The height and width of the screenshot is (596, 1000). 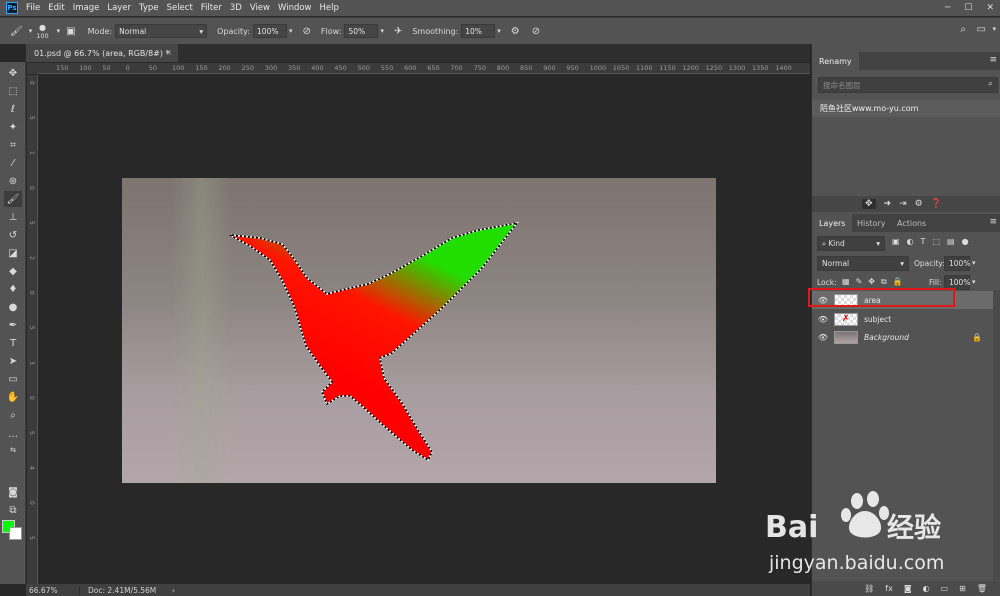 I want to click on menu-window: Window, so click(x=295, y=8).